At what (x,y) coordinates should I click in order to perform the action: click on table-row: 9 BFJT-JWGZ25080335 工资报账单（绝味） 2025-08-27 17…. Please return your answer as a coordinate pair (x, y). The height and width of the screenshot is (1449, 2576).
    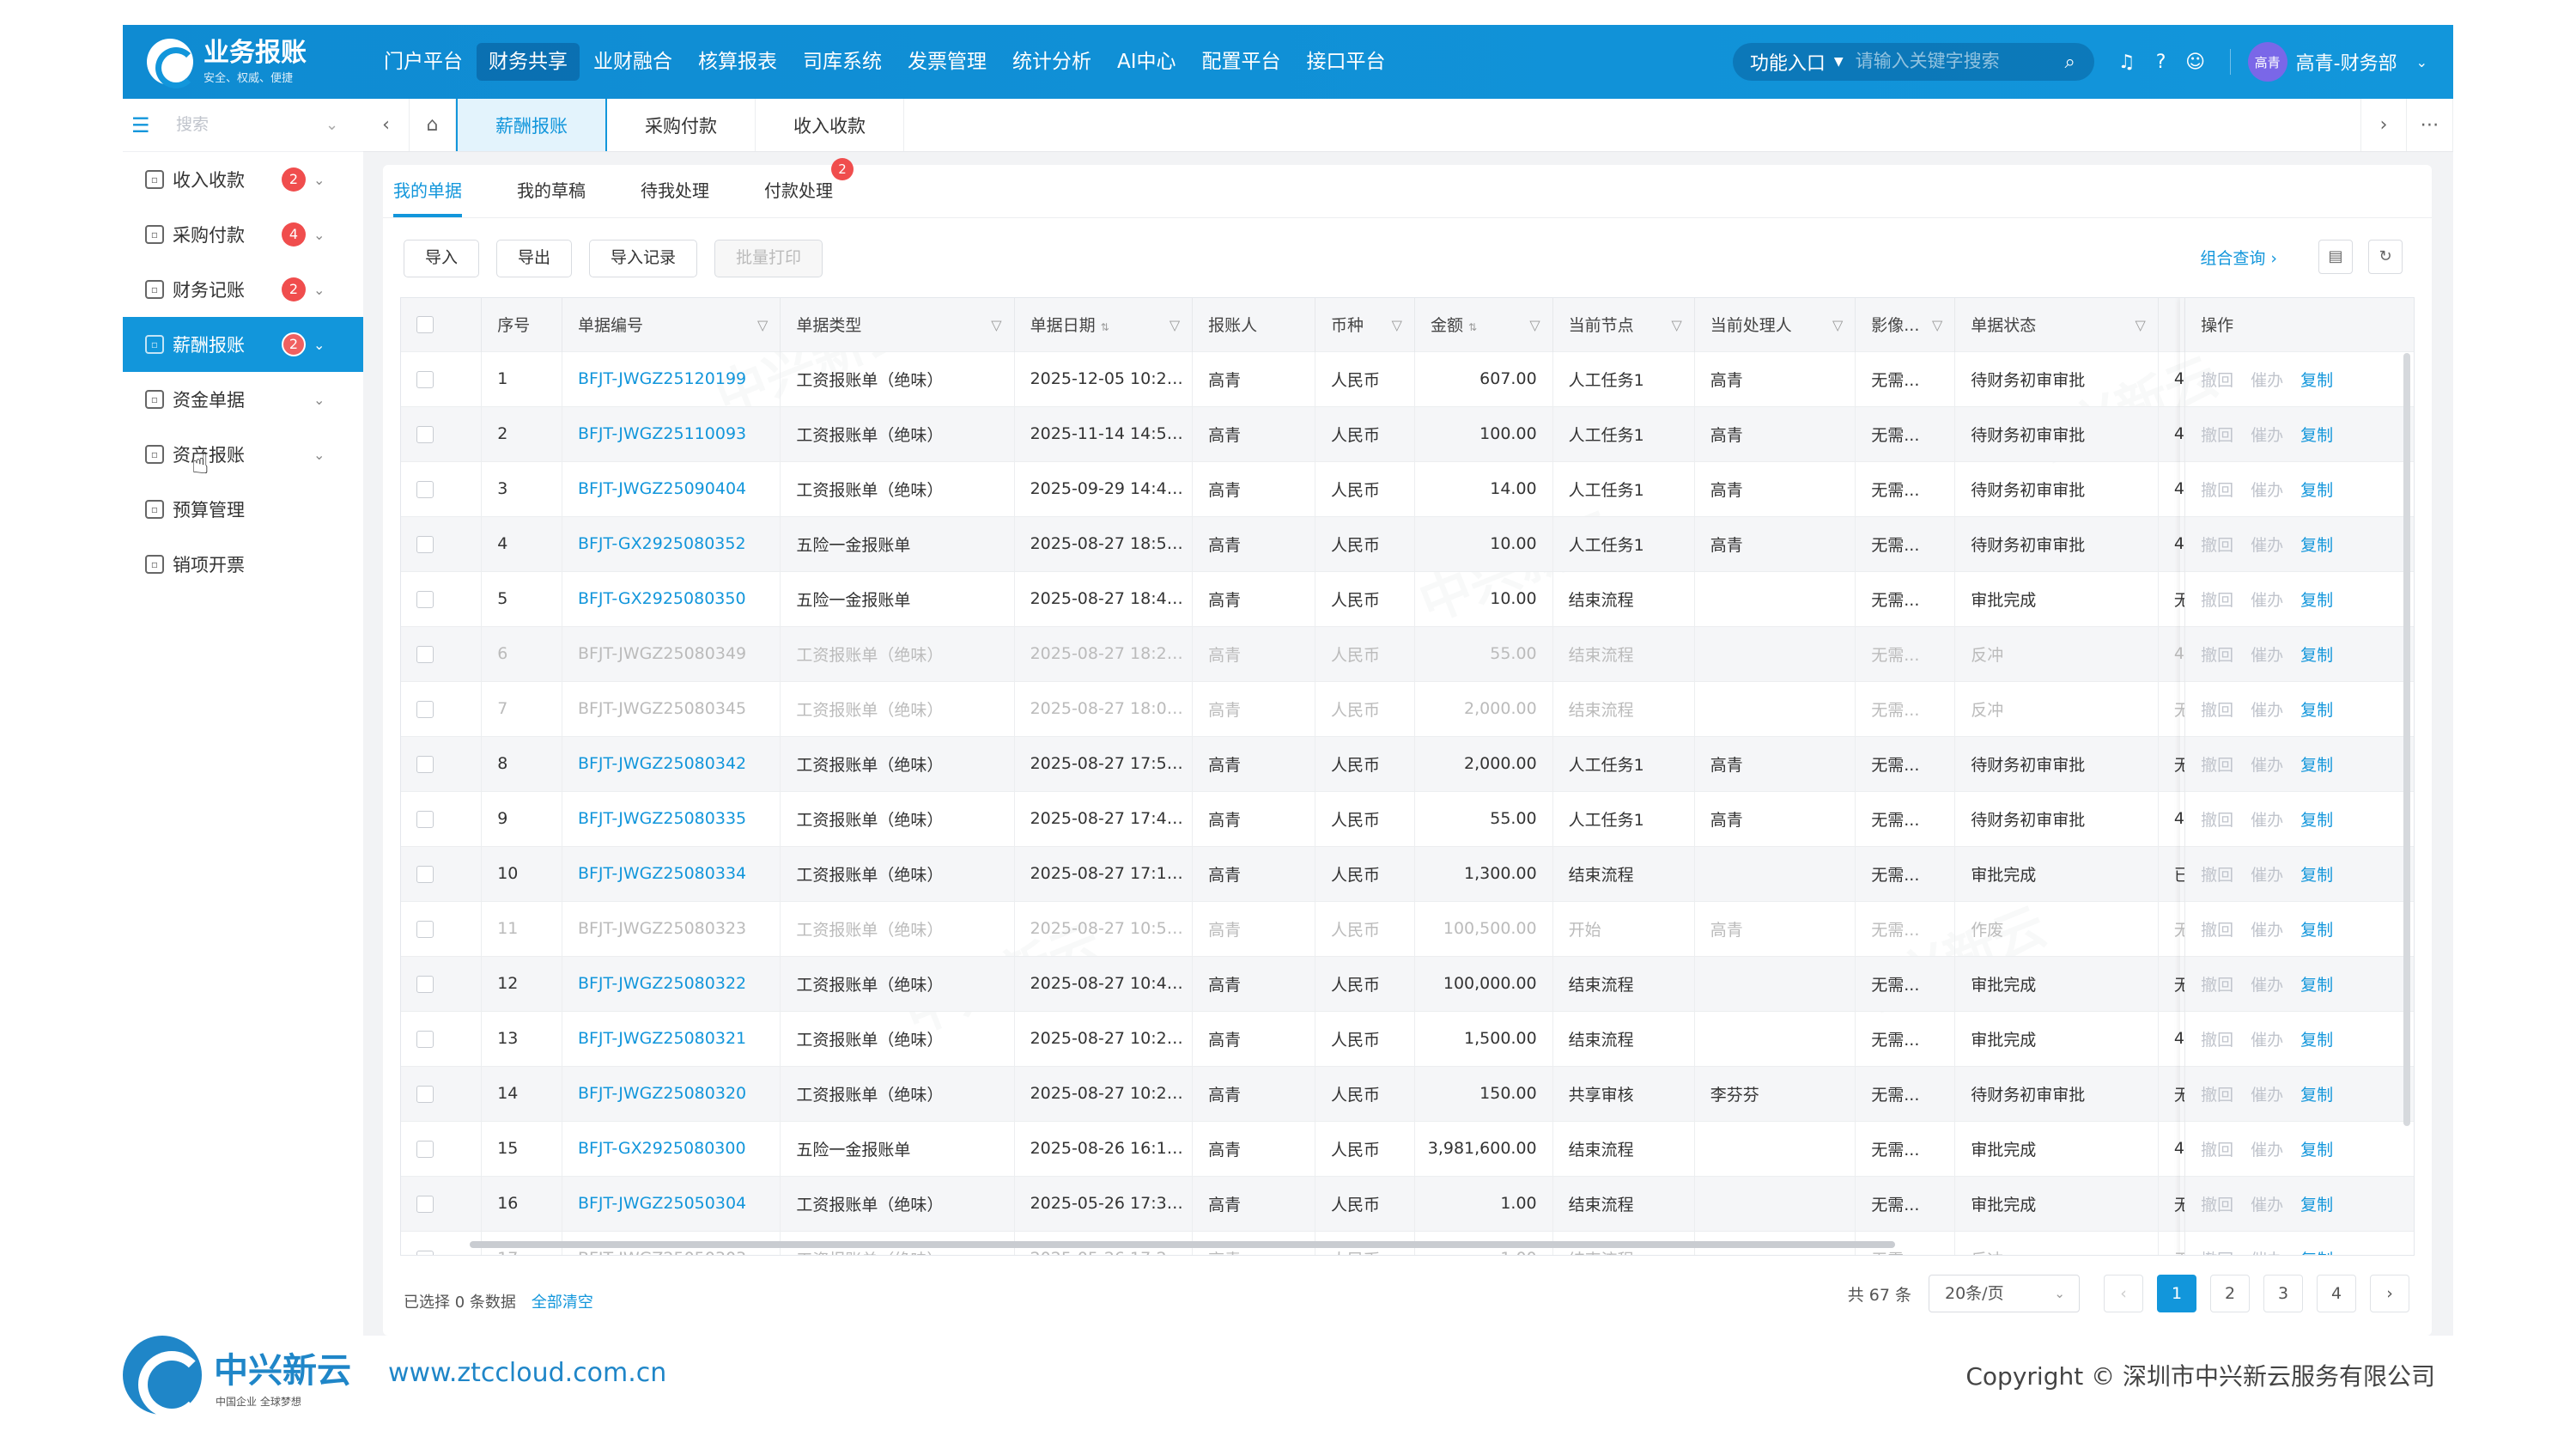
    Looking at the image, I should click on (1407, 818).